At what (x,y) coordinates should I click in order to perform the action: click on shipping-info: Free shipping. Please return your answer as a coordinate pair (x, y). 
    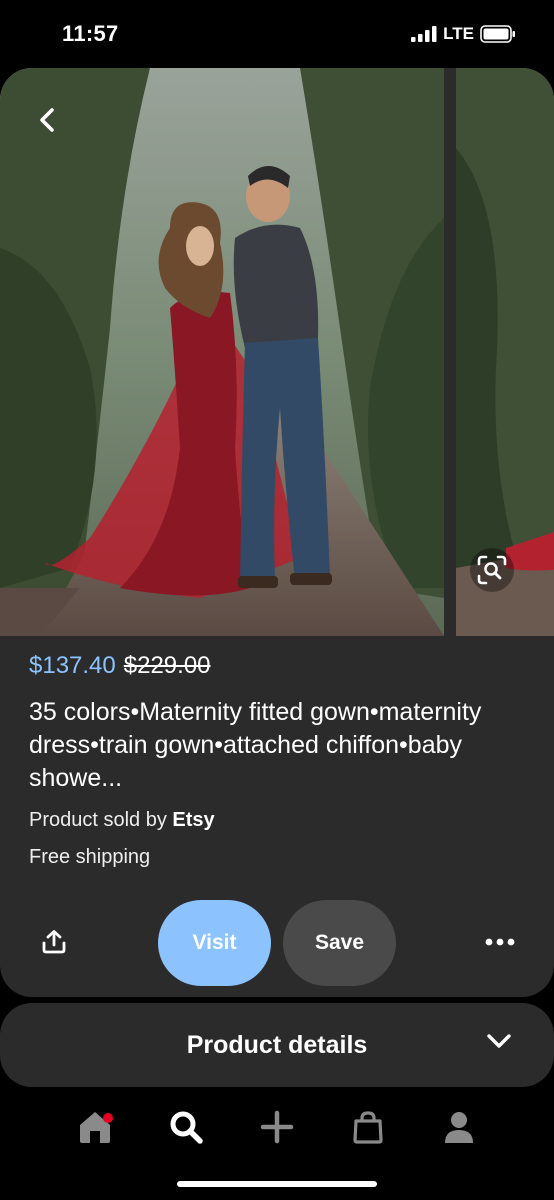
    Looking at the image, I should click on (90, 857).